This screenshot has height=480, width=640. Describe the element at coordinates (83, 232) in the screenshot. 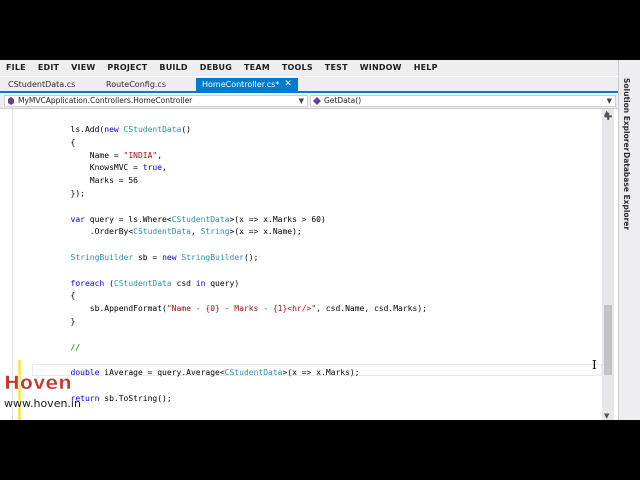

I see `code-token: .OrderBy<` at that location.